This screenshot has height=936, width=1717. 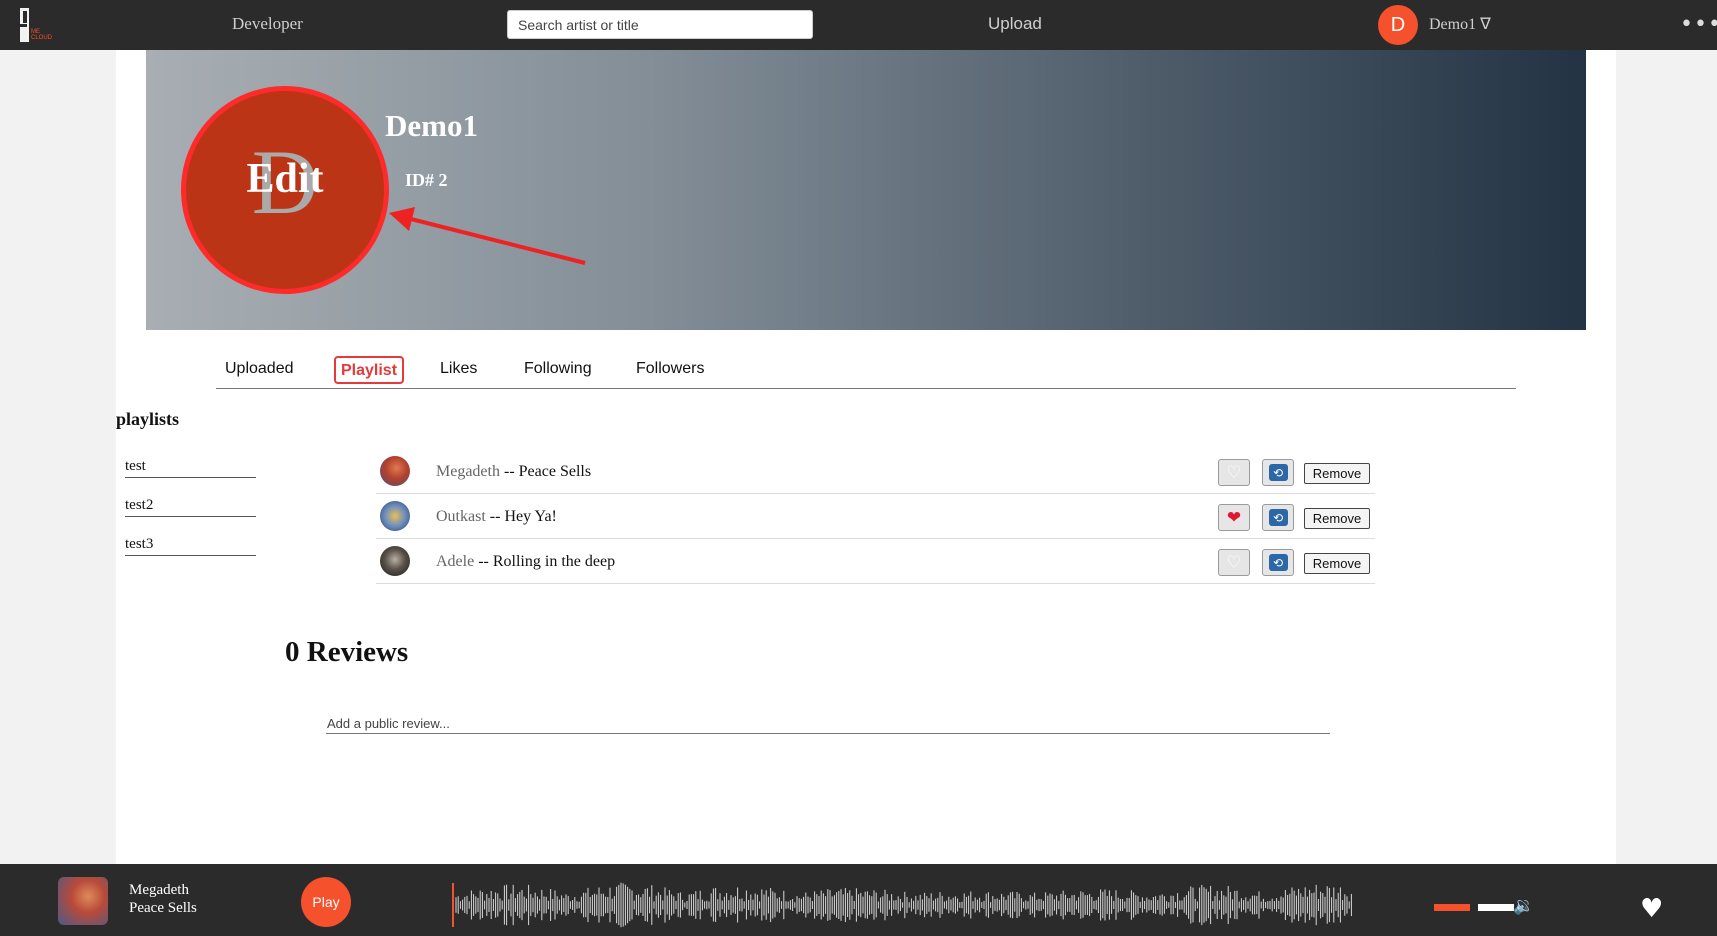 What do you see at coordinates (1452, 907) in the screenshot?
I see `volume-level-bar` at bounding box center [1452, 907].